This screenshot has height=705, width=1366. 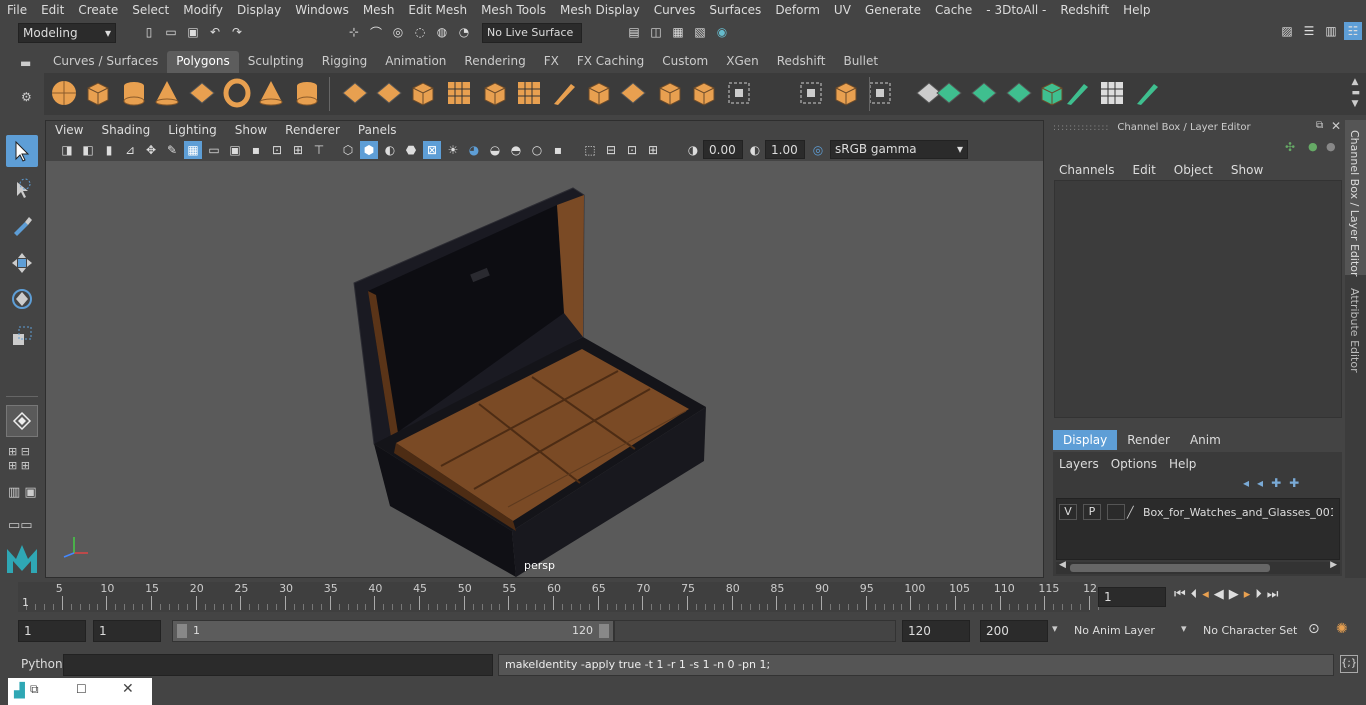 What do you see at coordinates (1180, 594) in the screenshot?
I see `go-to-start-icon: ⏮` at bounding box center [1180, 594].